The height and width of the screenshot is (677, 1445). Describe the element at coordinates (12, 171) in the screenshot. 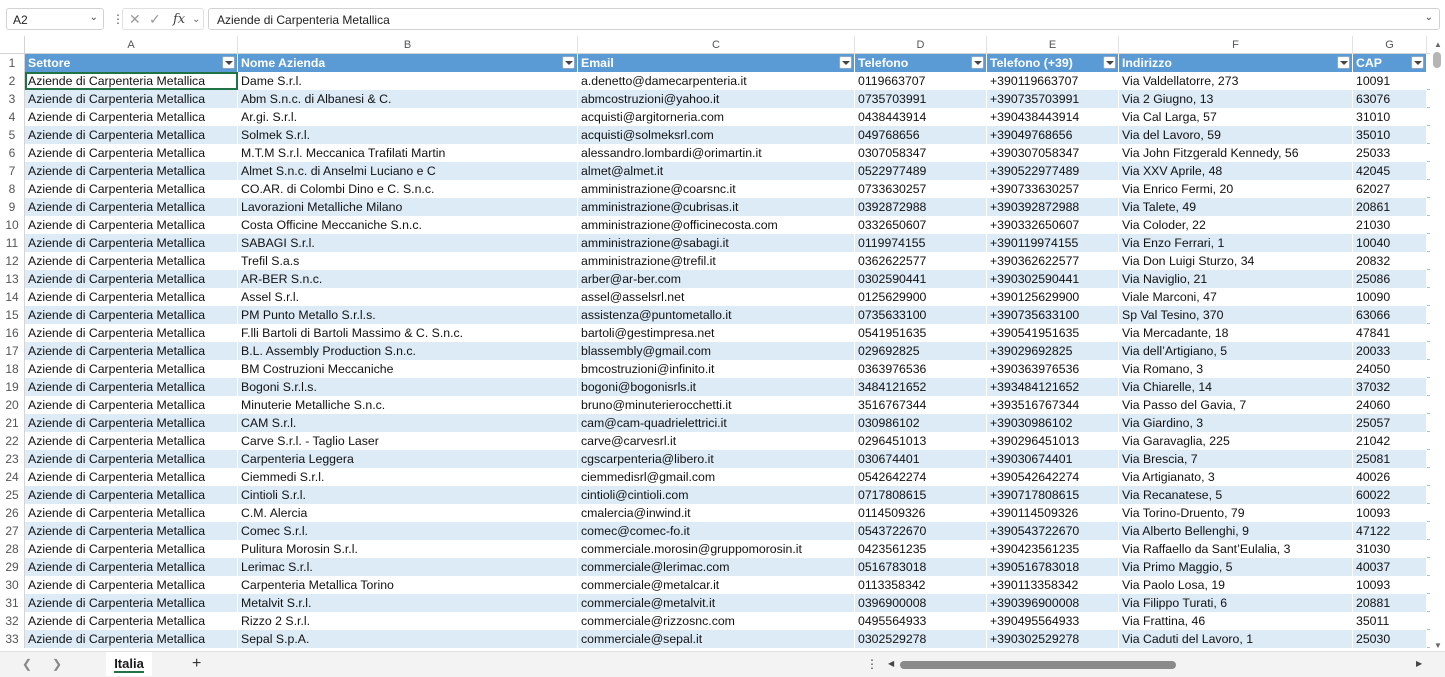

I see `row-number: 7` at that location.